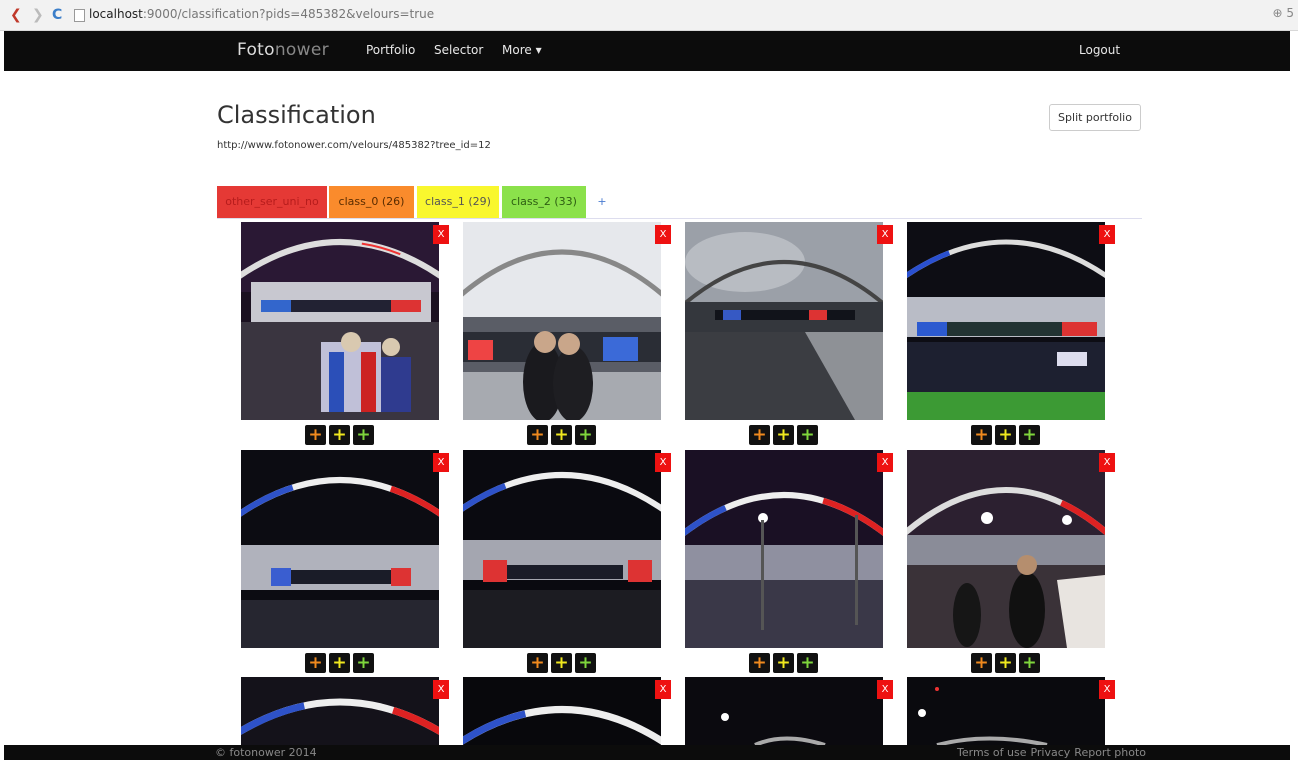  I want to click on tabs-divider, so click(679, 218).